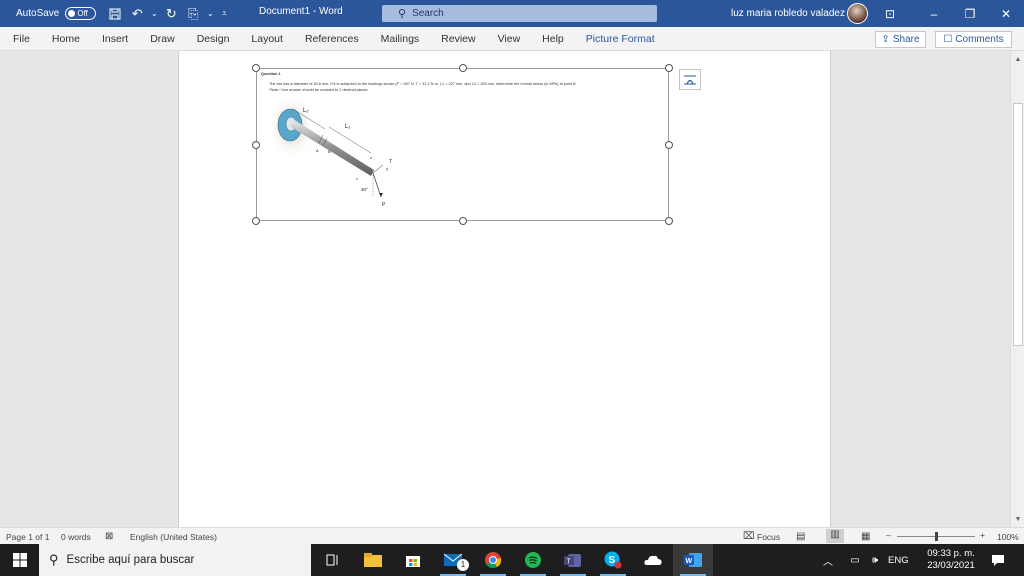 This screenshot has width=1024, height=576. Describe the element at coordinates (173, 537) in the screenshot. I see `language: English (United States)` at that location.